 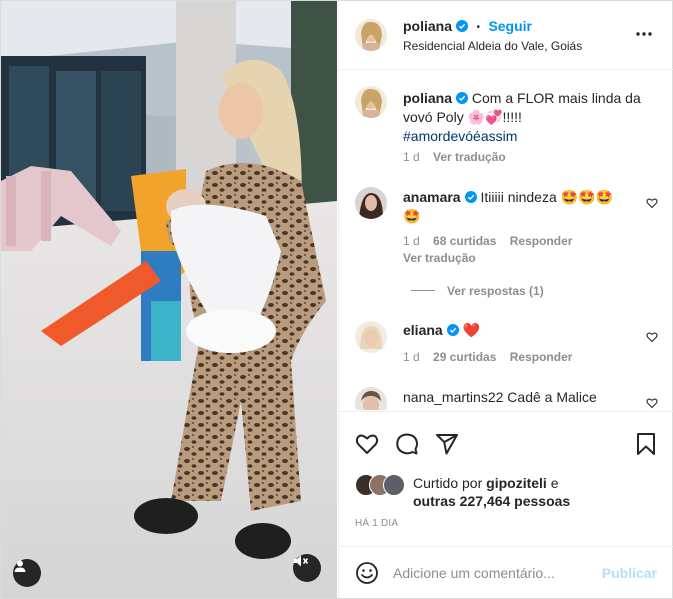 What do you see at coordinates (371, 102) in the screenshot?
I see `caption-avatar` at bounding box center [371, 102].